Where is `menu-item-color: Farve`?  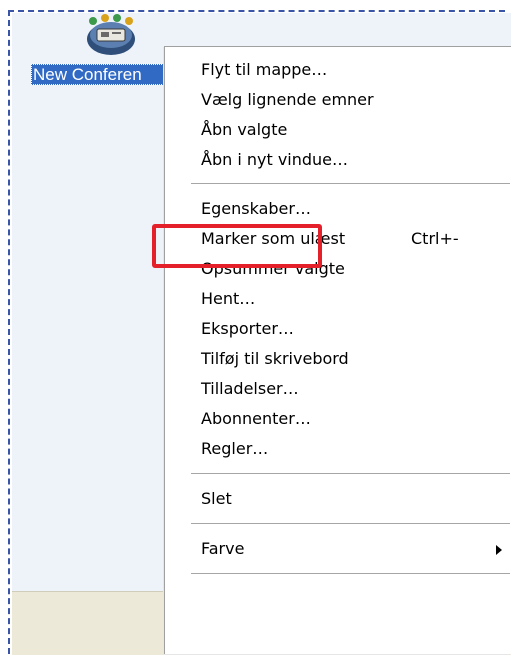 menu-item-color: Farve is located at coordinates (337, 549).